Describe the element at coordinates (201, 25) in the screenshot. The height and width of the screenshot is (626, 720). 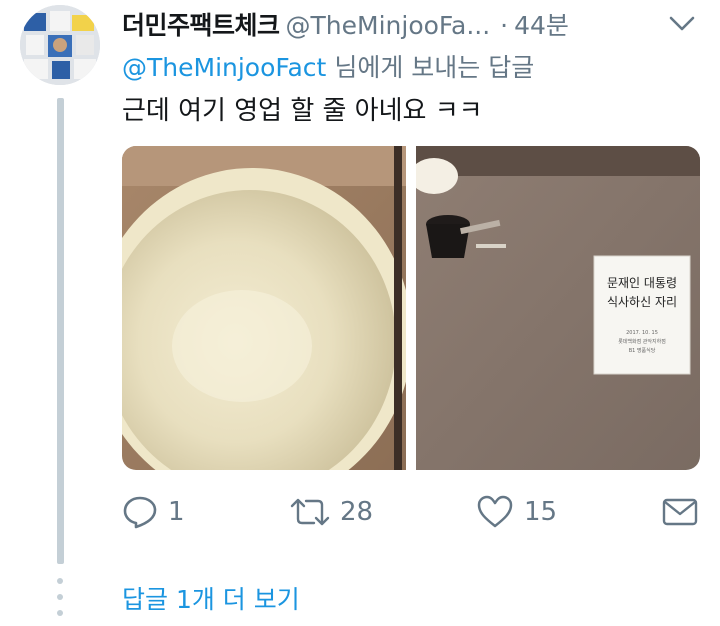
I see `display-name: 더민주팩트체크` at that location.